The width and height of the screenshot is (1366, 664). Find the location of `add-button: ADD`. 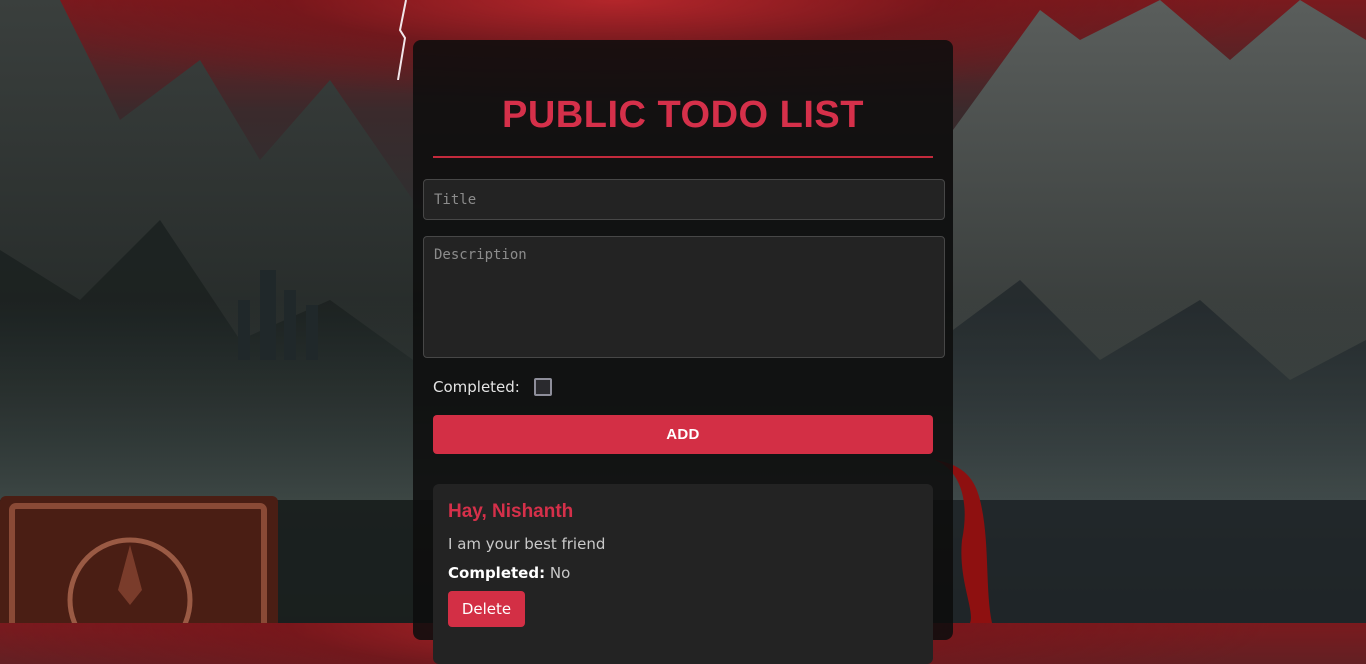

add-button: ADD is located at coordinates (683, 434).